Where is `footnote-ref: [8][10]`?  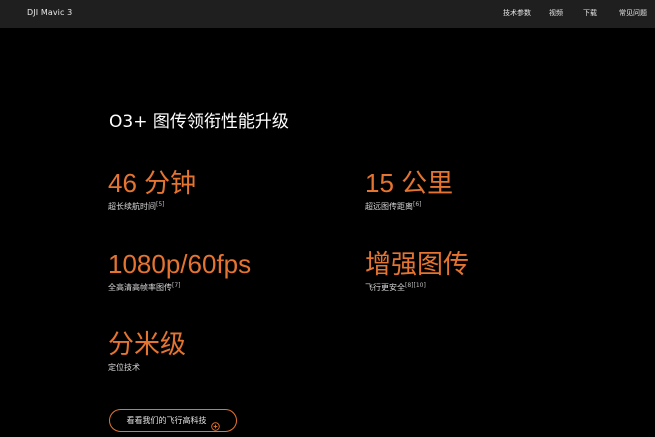 footnote-ref: [8][10] is located at coordinates (415, 285).